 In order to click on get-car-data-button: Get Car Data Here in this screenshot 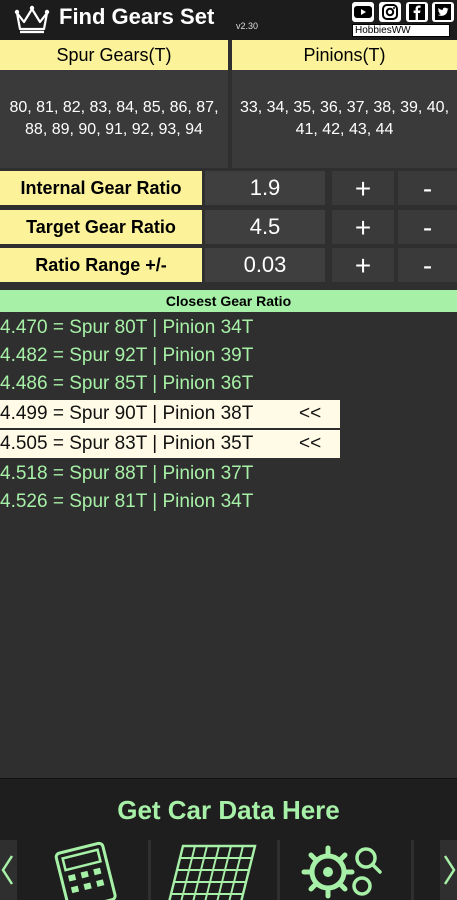, I will do `click(228, 809)`.